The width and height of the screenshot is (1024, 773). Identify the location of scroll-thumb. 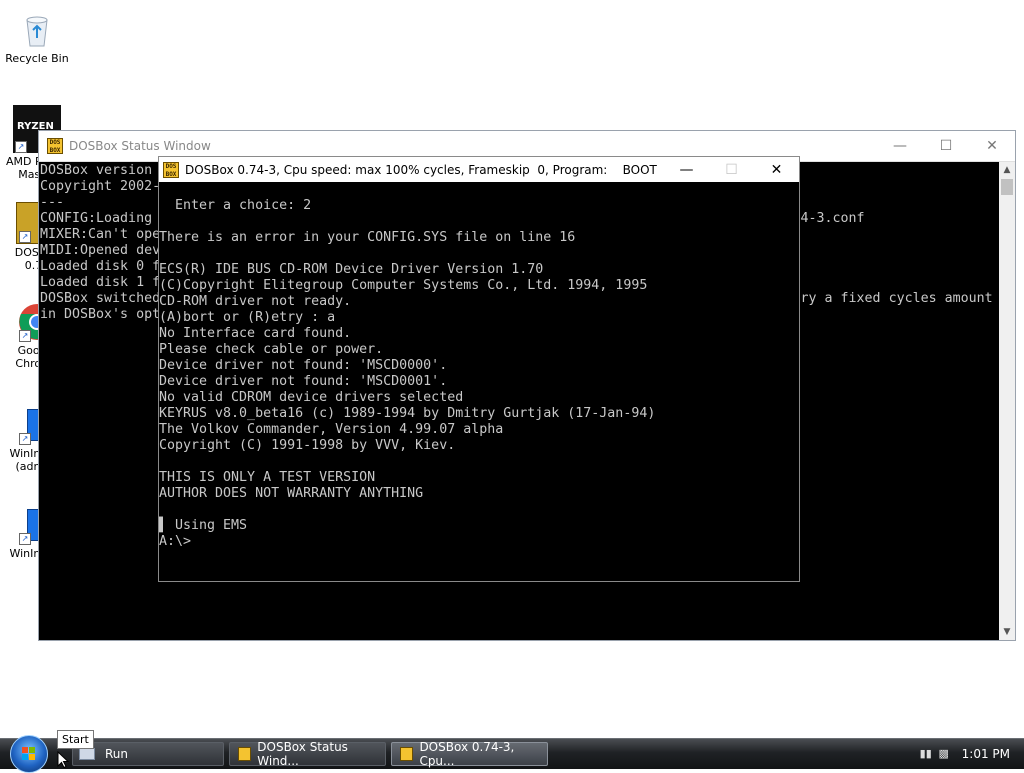
(1007, 187).